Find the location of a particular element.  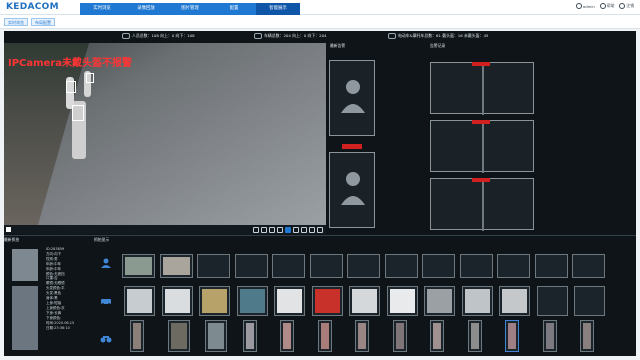

person-stats: 人员总数：108 向上：0 向下：108 is located at coordinates (158, 36).